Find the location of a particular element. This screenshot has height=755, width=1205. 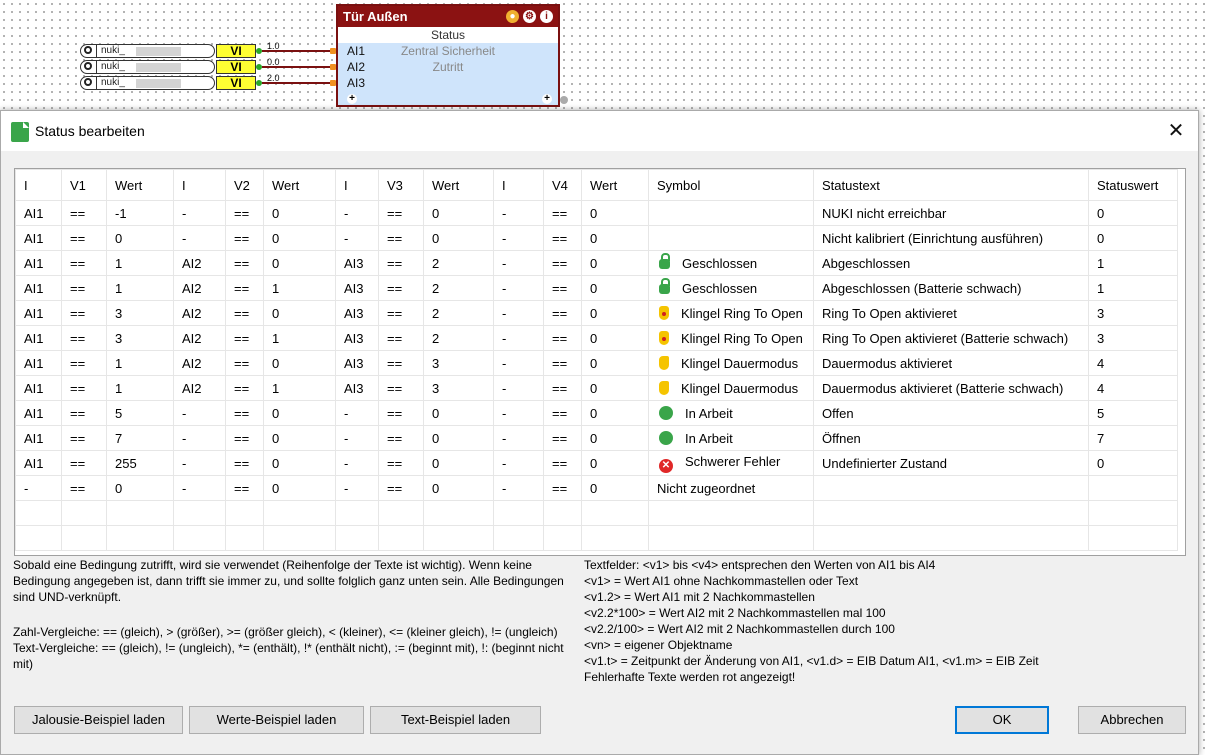

statuswert-cell: 7 is located at coordinates (1133, 438).